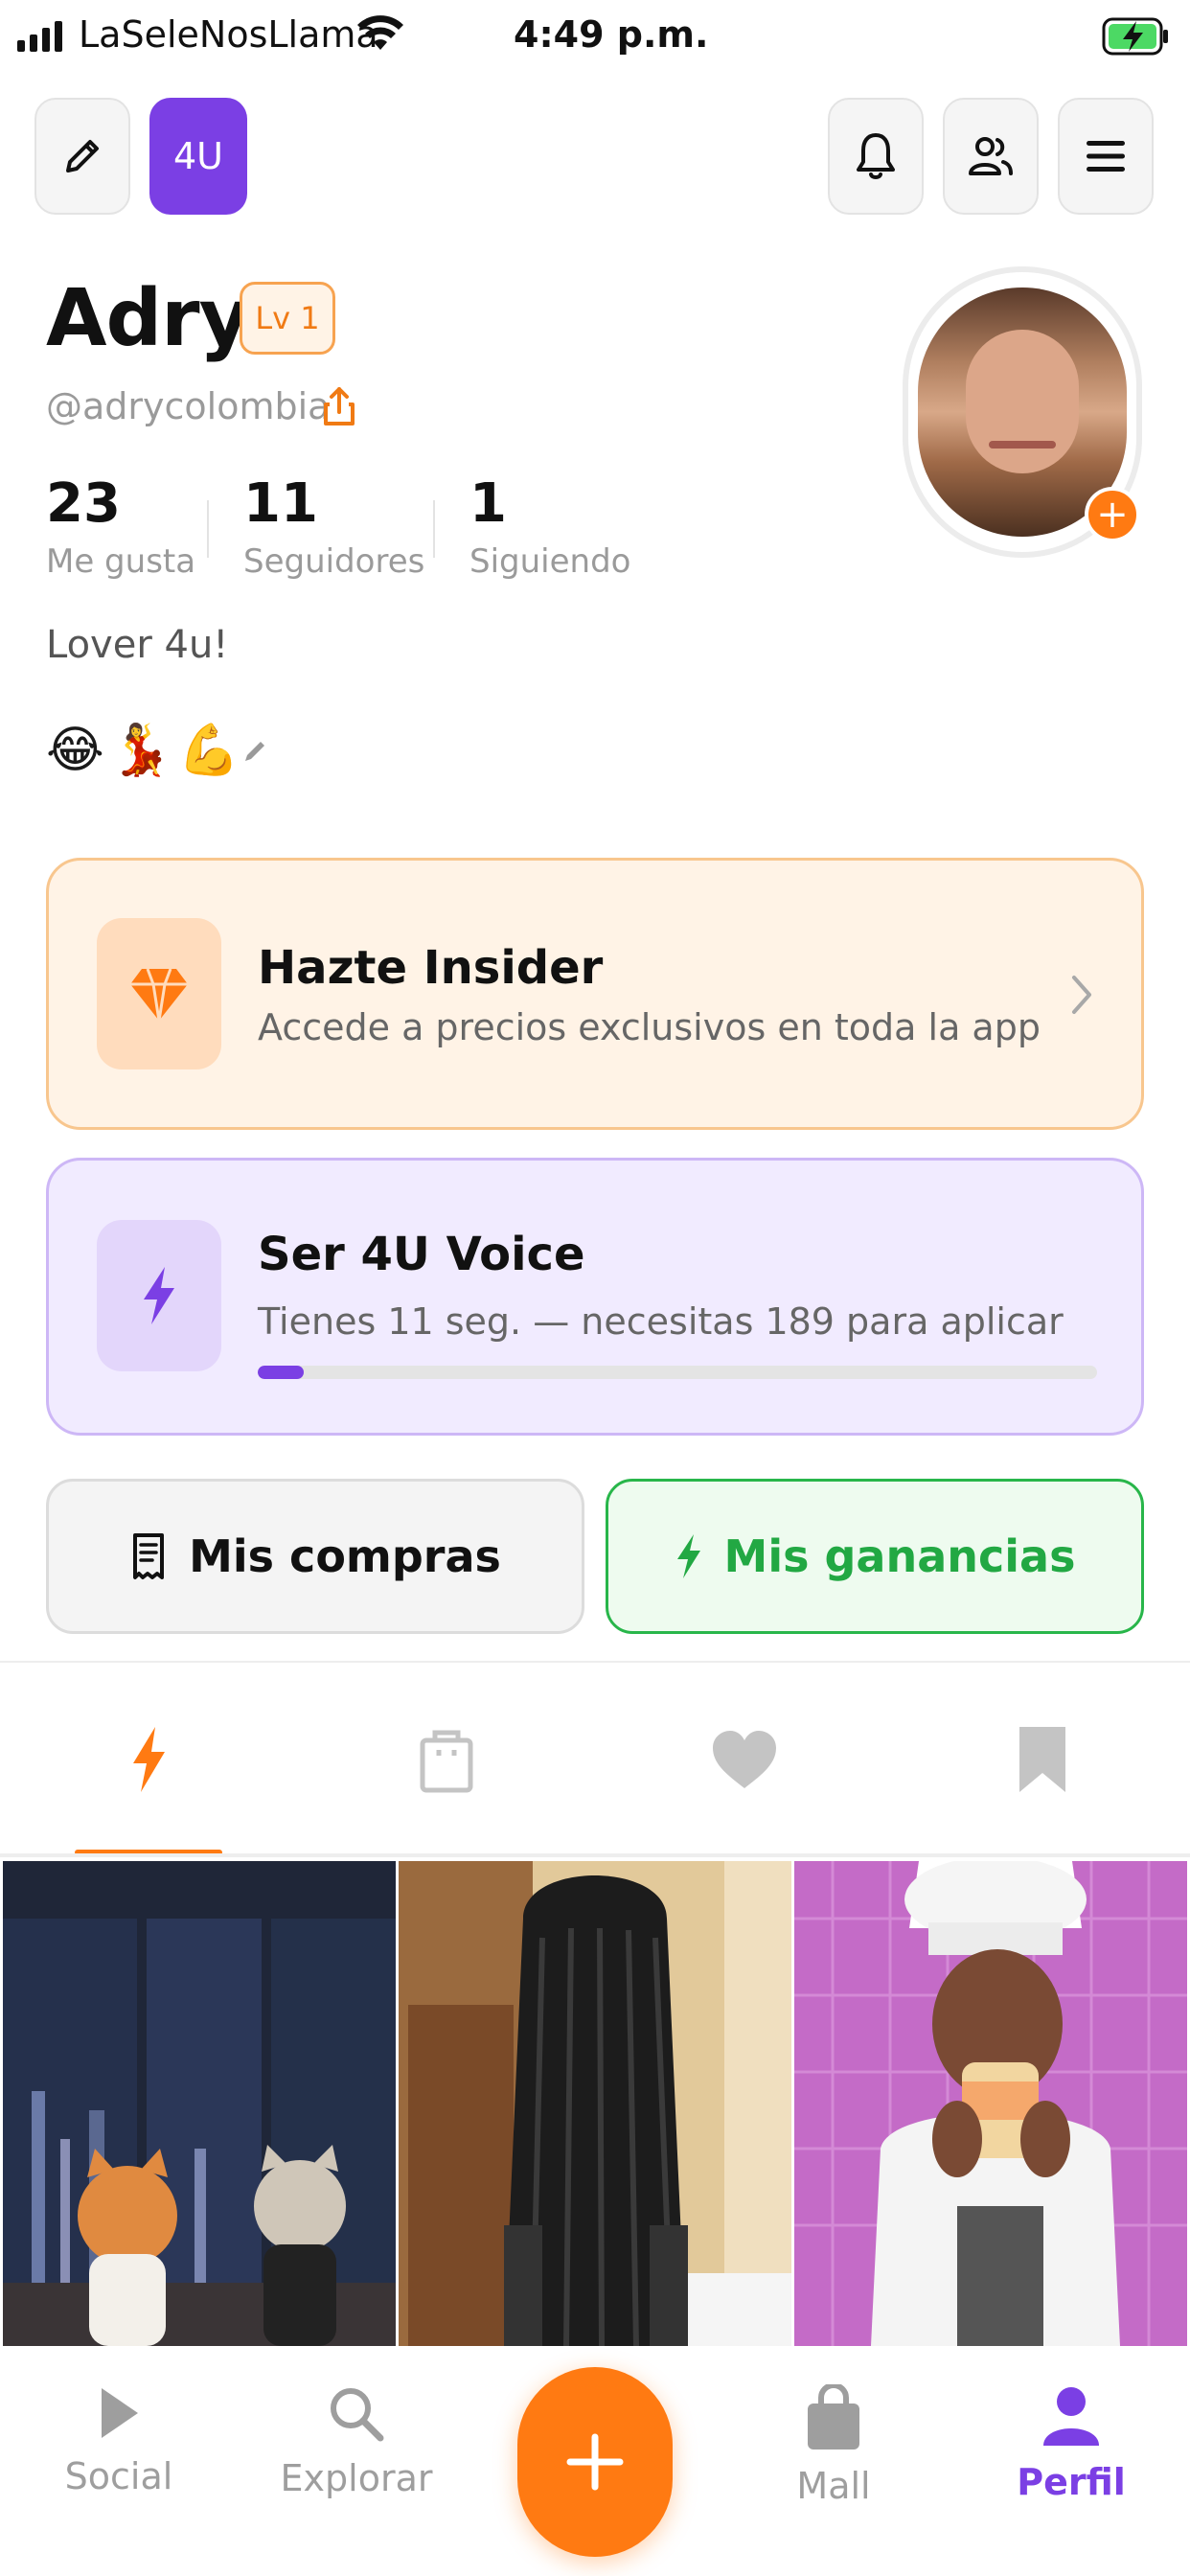 Image resolution: width=1190 pixels, height=2576 pixels. What do you see at coordinates (119, 2440) in the screenshot?
I see `nav-social: Social` at bounding box center [119, 2440].